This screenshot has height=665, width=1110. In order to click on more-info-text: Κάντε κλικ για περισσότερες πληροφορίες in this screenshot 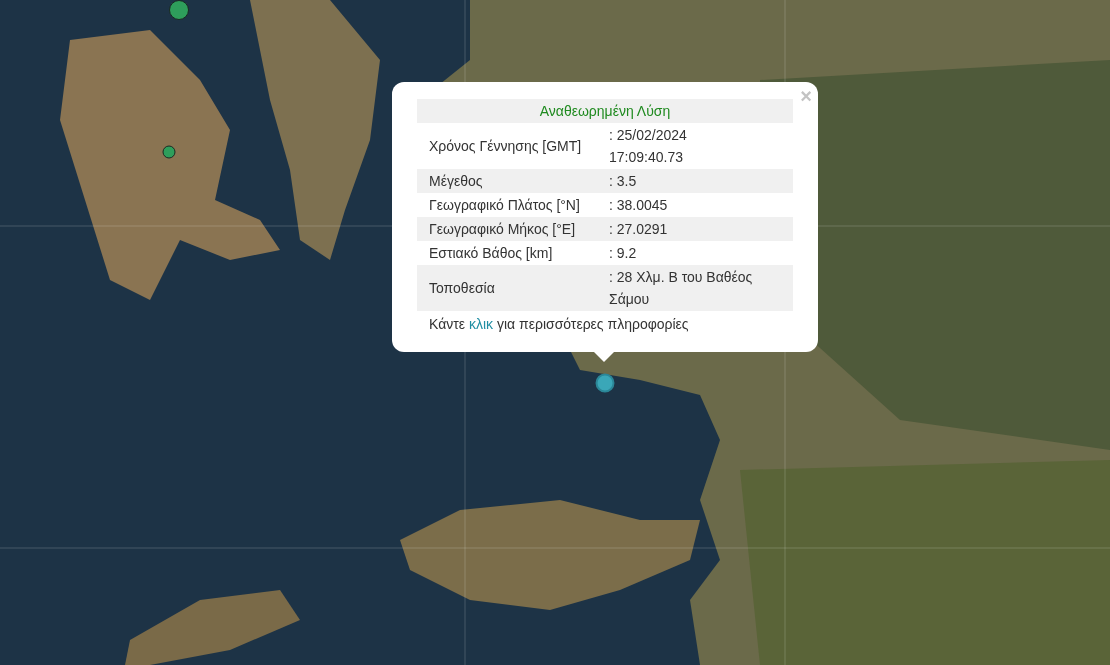, I will do `click(559, 324)`.